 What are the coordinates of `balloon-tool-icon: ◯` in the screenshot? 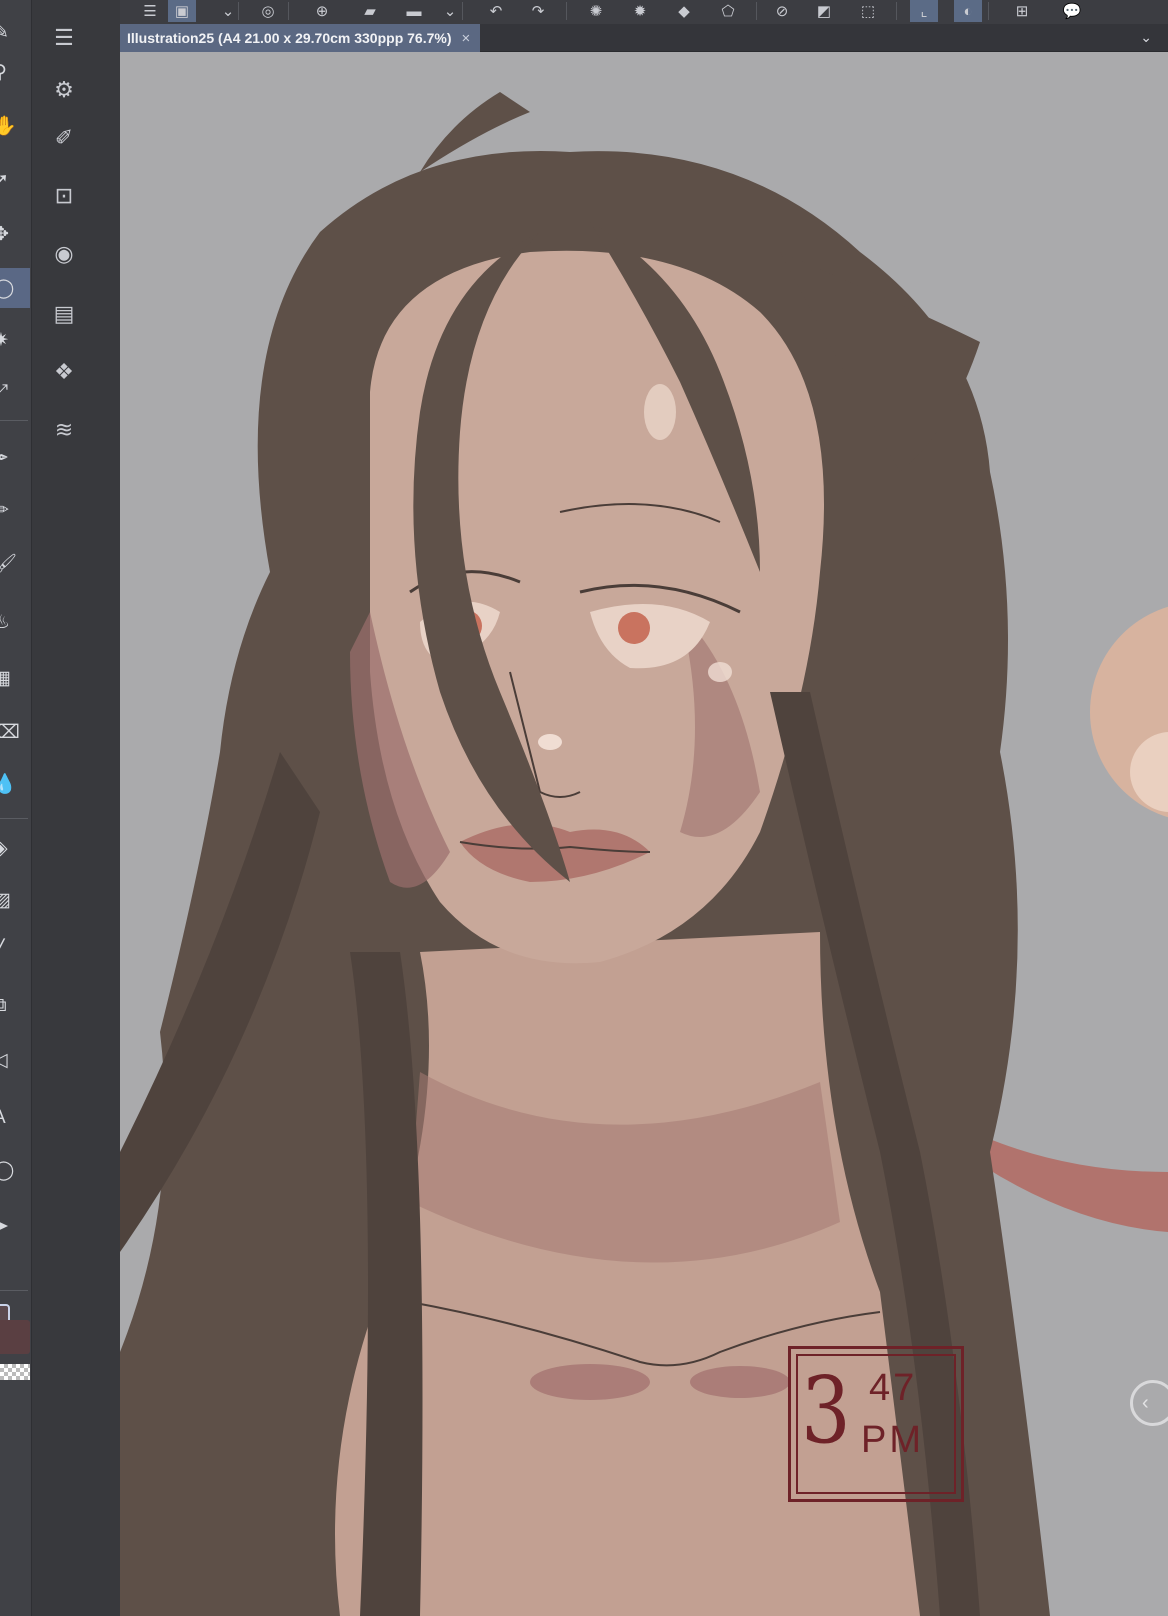 It's located at (15, 1170).